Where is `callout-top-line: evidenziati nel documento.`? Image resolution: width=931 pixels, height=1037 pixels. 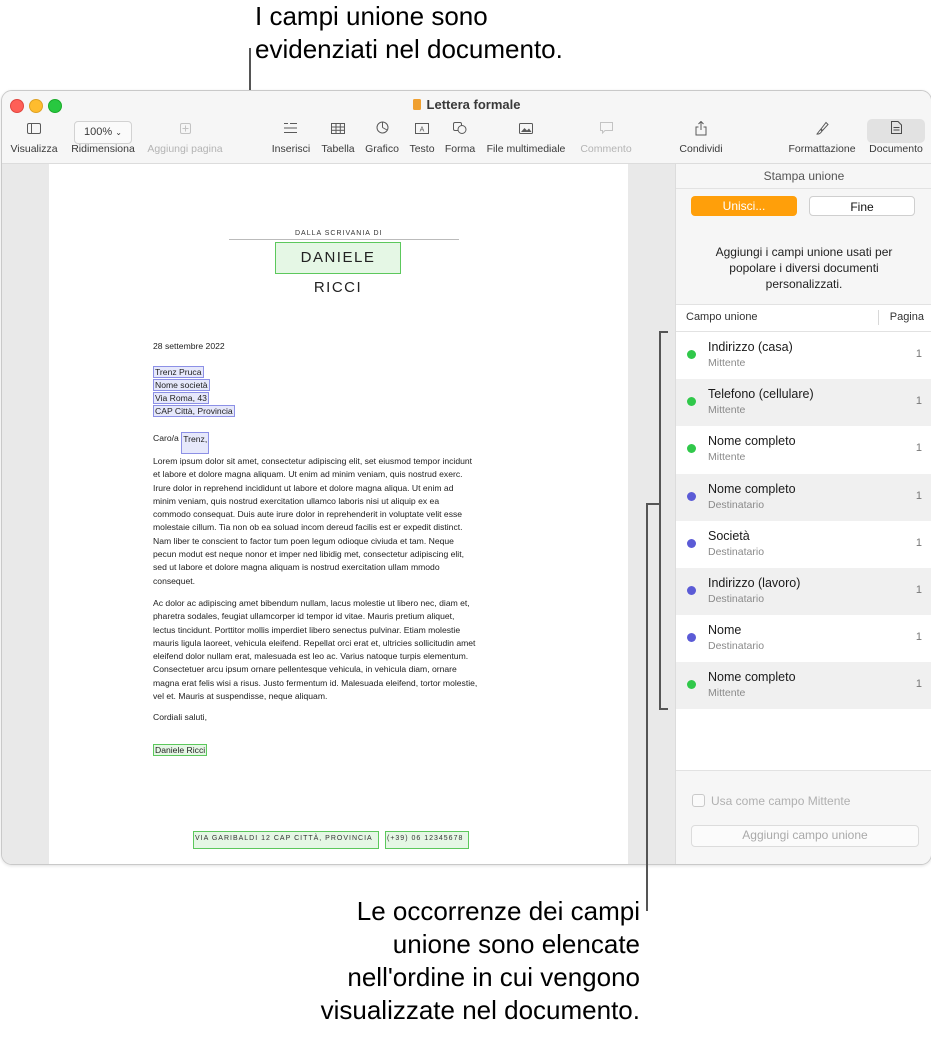 callout-top-line: evidenziati nel documento. is located at coordinates (409, 49).